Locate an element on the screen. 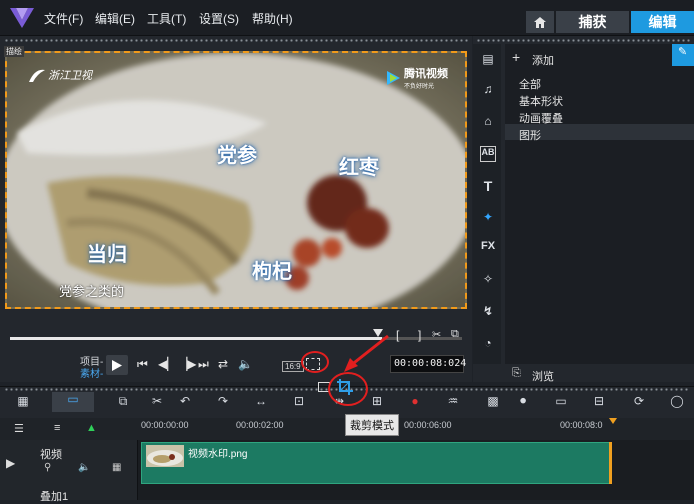 This screenshot has height=504, width=694. menu-file: 文件(F) is located at coordinates (63, 18).